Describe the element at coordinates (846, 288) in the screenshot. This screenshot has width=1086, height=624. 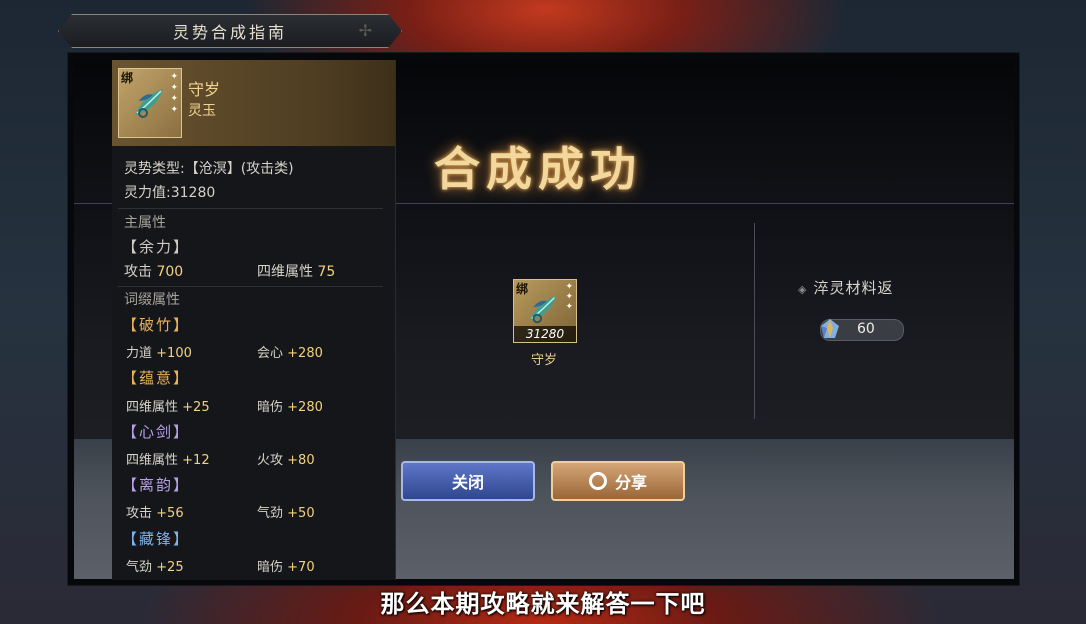
I see `material-return-label: ◈ 淬灵材料返` at that location.